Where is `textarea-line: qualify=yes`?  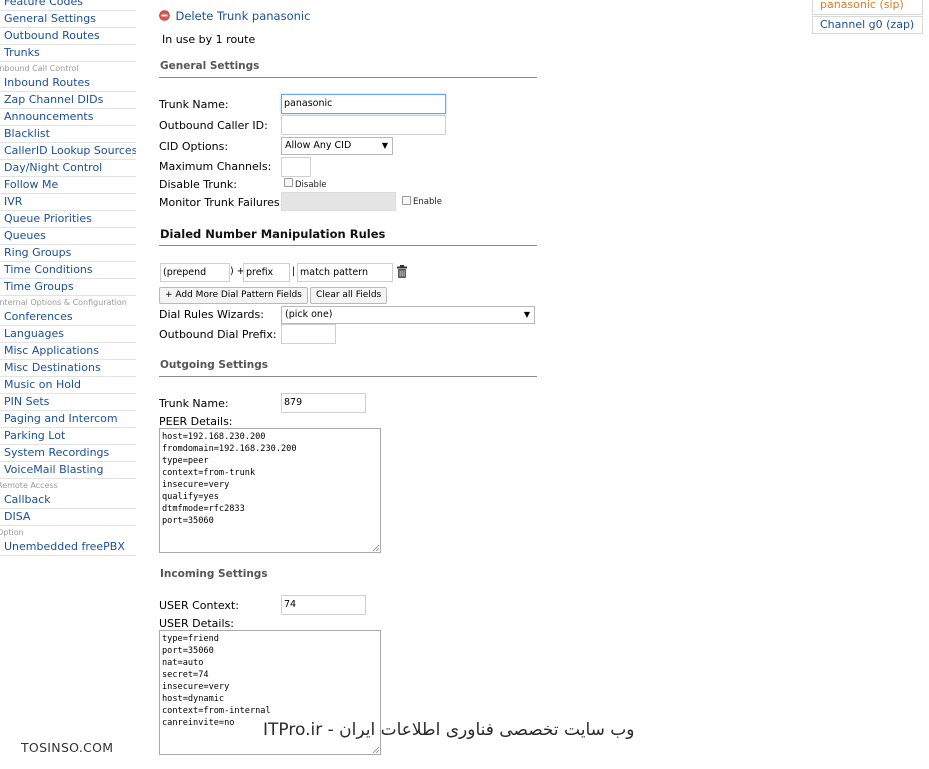 textarea-line: qualify=yes is located at coordinates (190, 497).